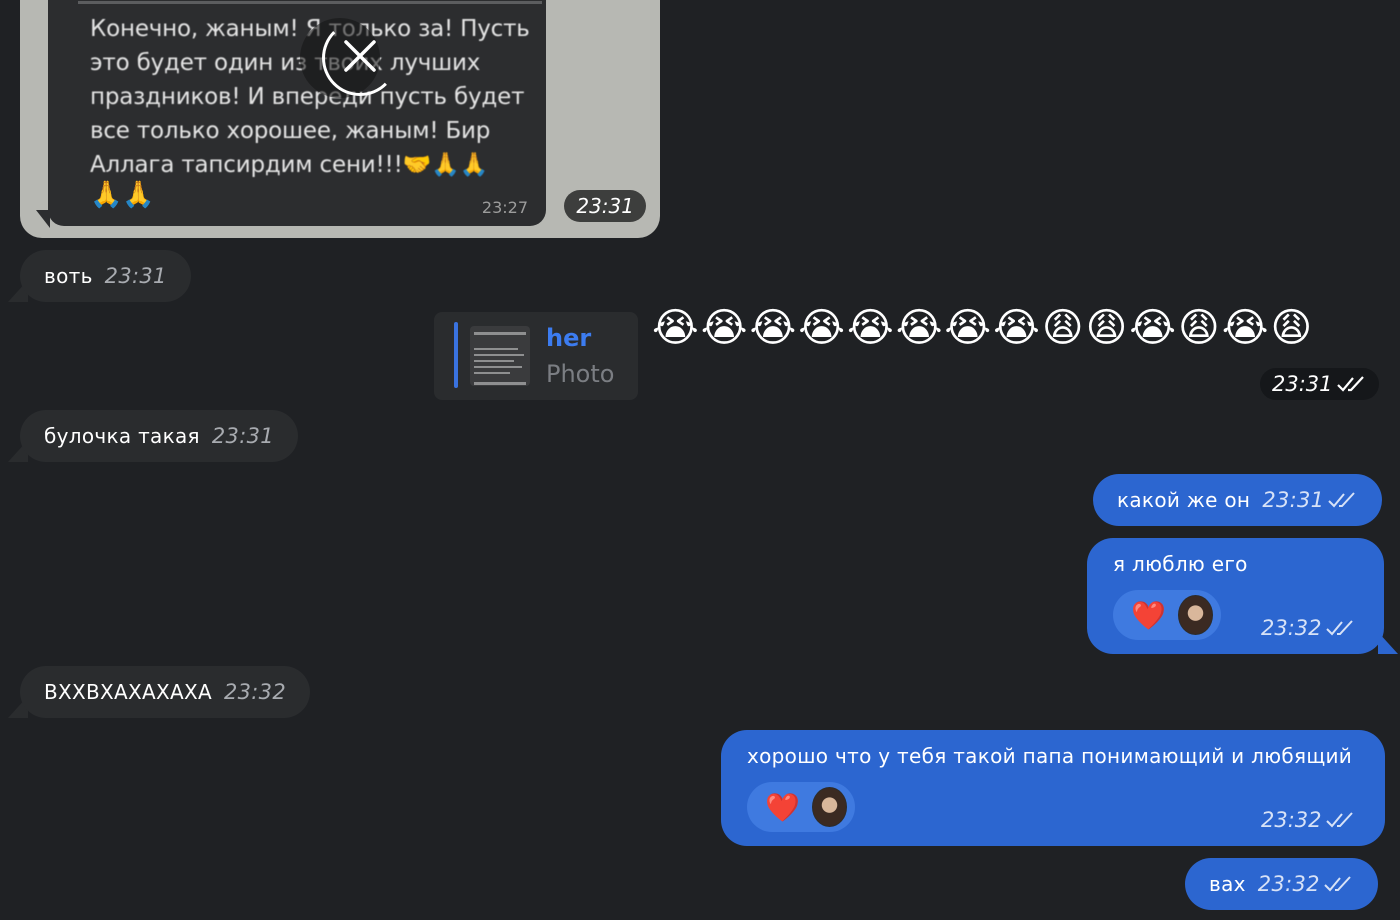  I want to click on reply-preview: her Photo, so click(536, 356).